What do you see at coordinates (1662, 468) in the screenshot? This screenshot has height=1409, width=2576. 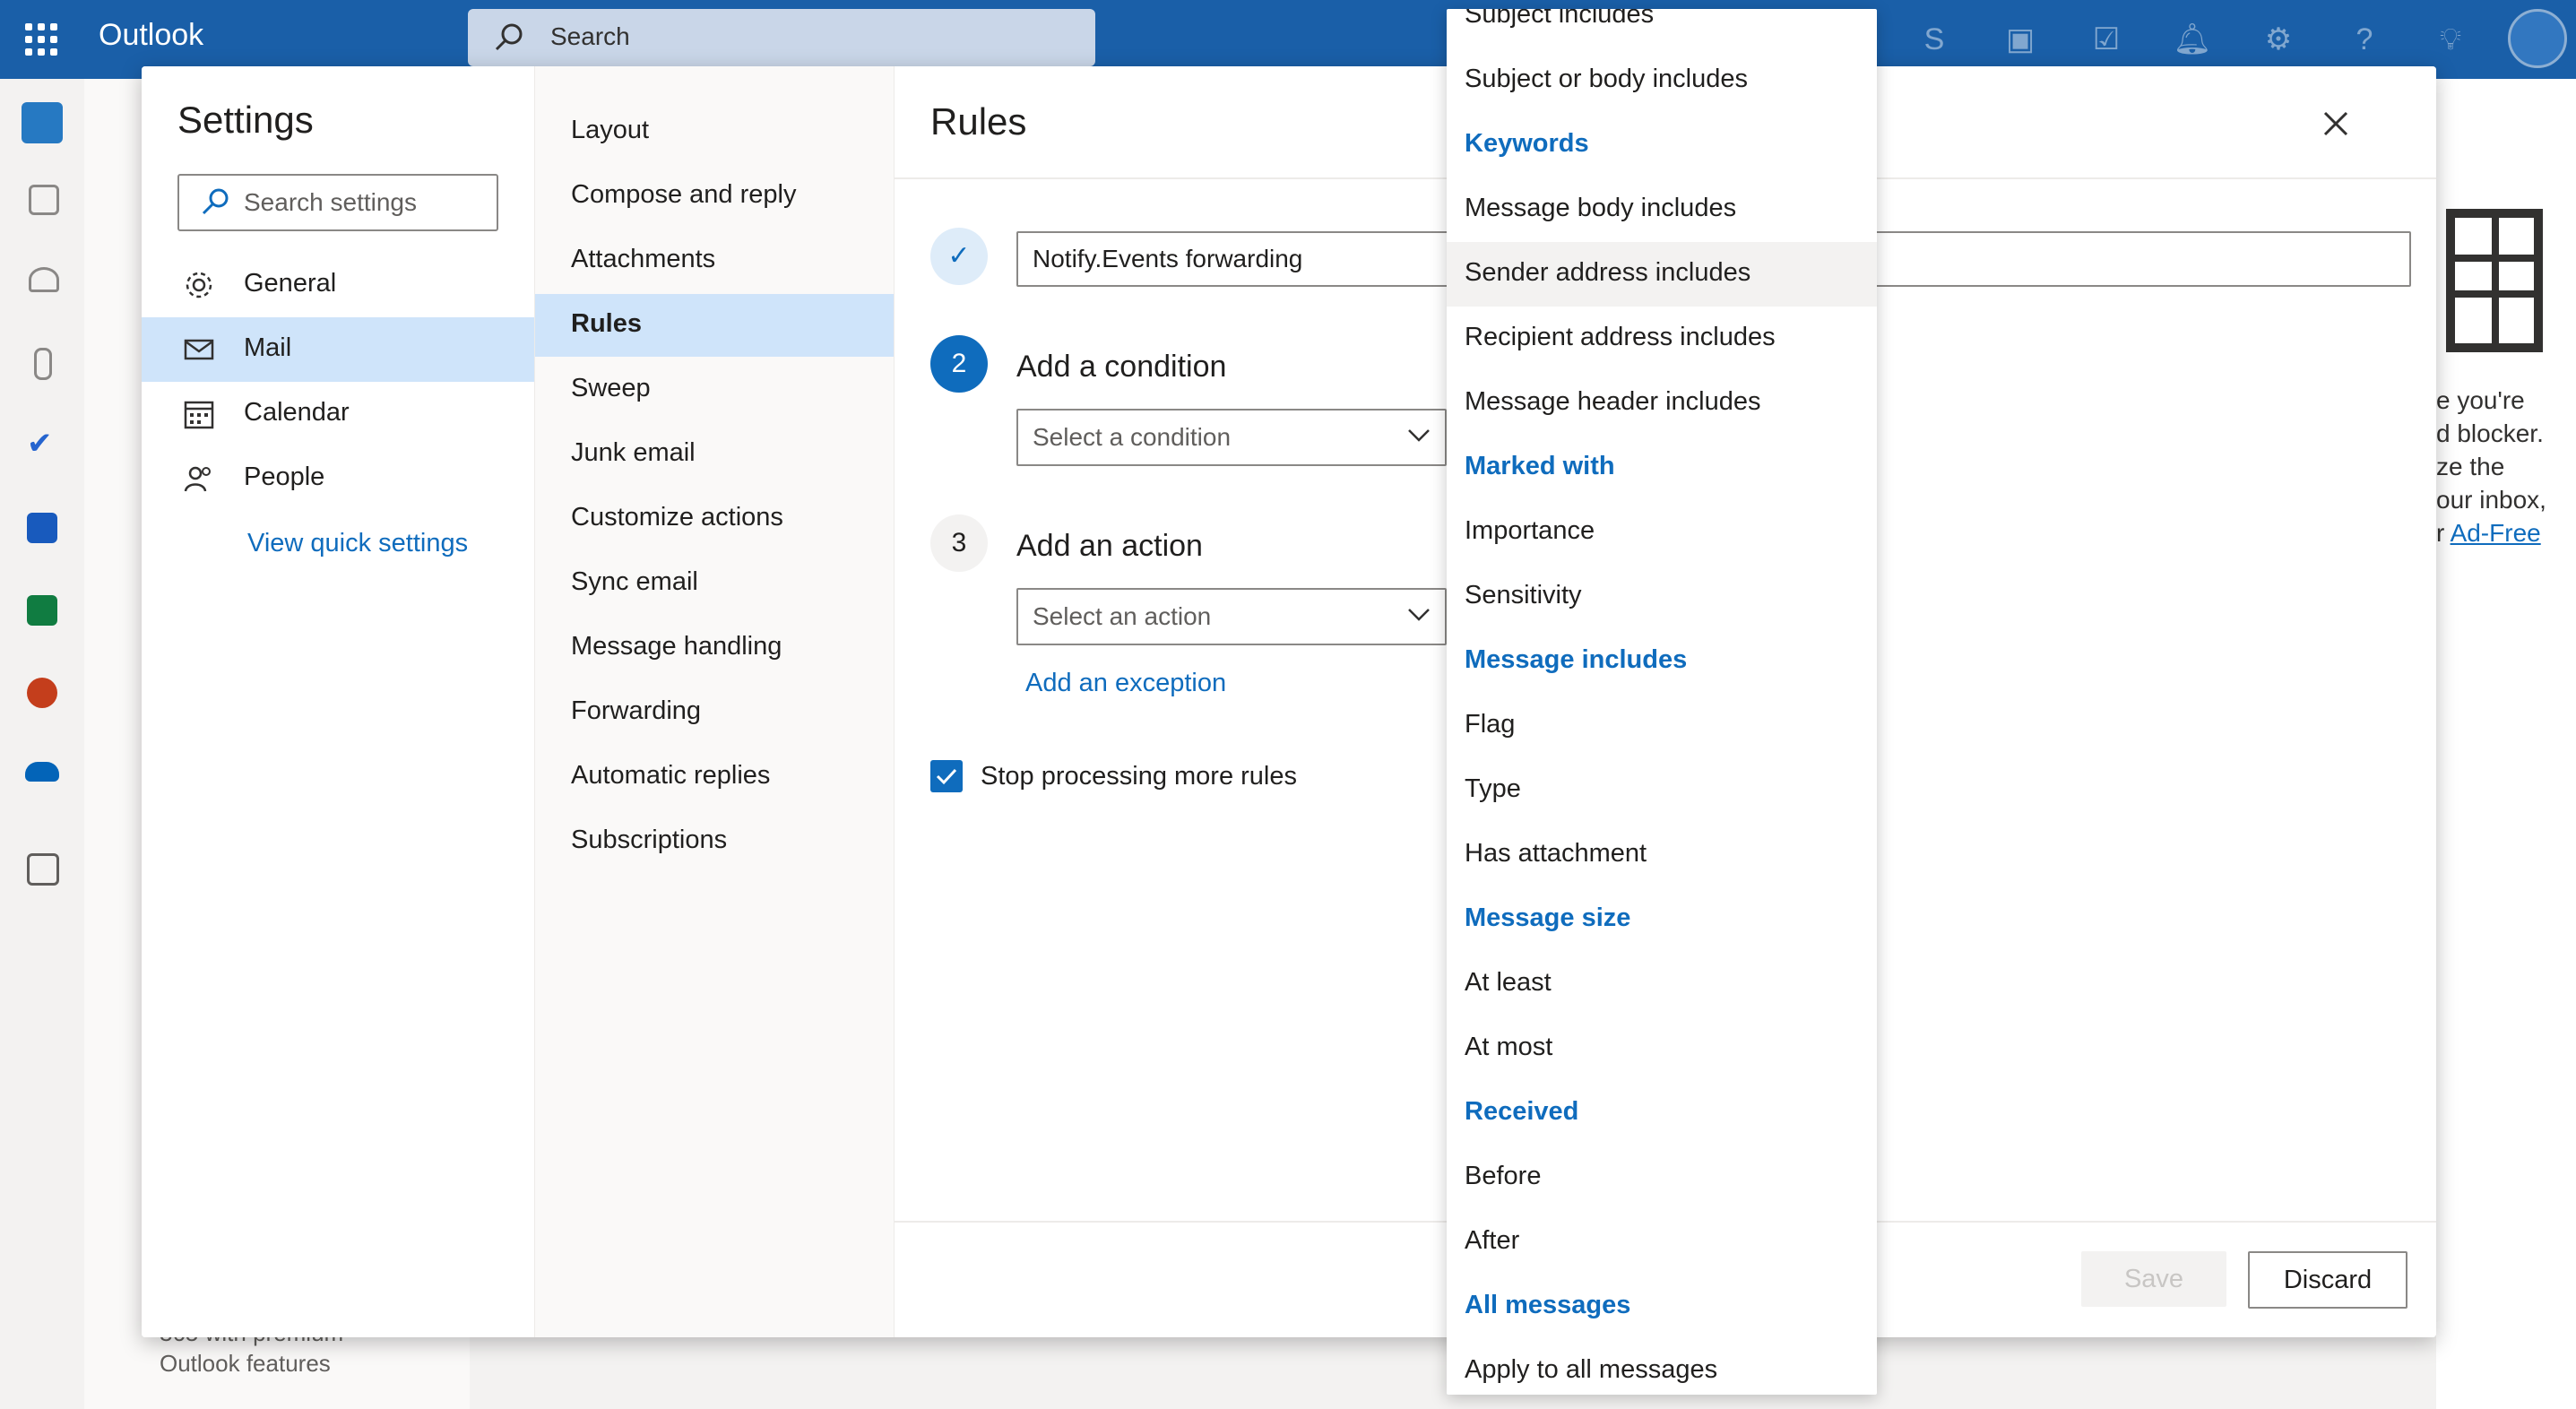 I see `menu-group-header: Marked with` at bounding box center [1662, 468].